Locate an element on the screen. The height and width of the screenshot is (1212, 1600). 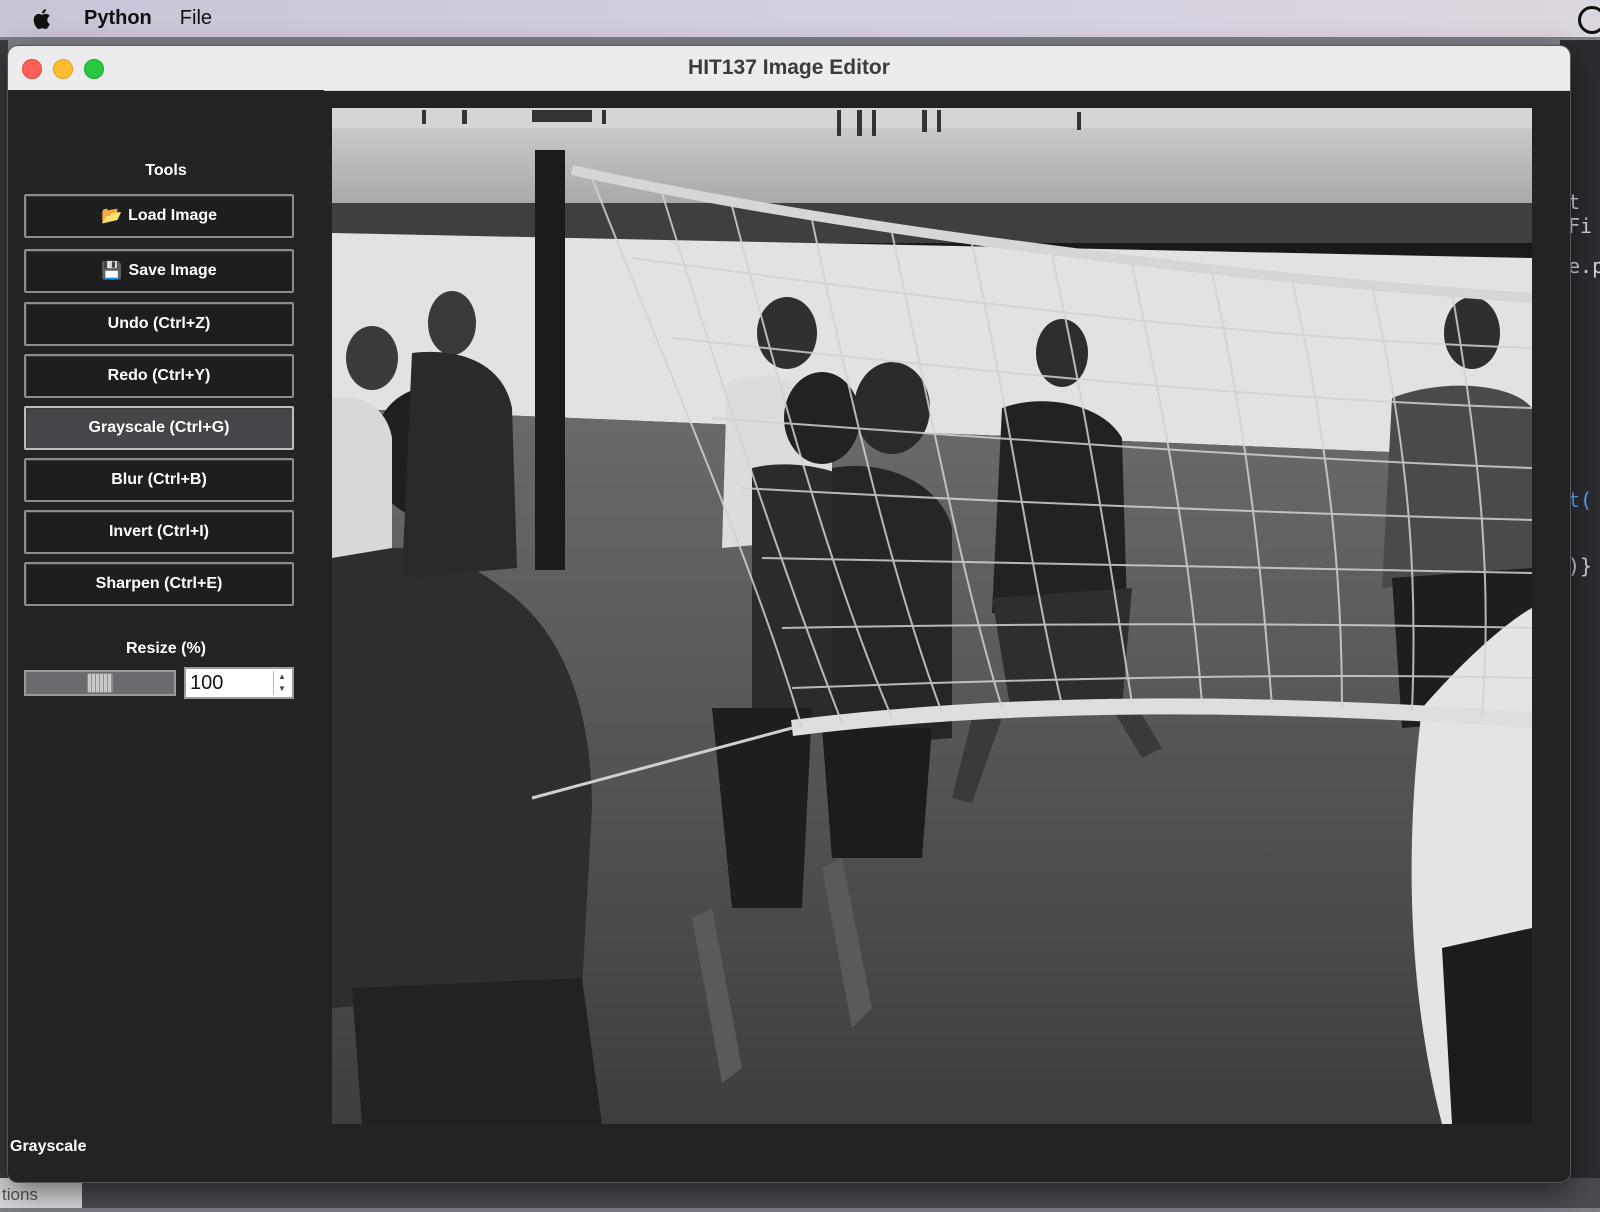
save-image-button: 💾 Save Image is located at coordinates (159, 271).